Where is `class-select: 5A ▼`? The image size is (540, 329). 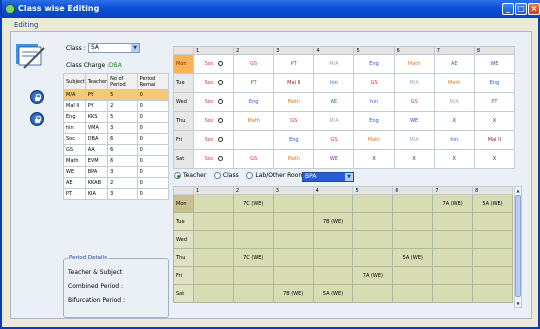
class-select: 5A ▼ is located at coordinates (114, 48).